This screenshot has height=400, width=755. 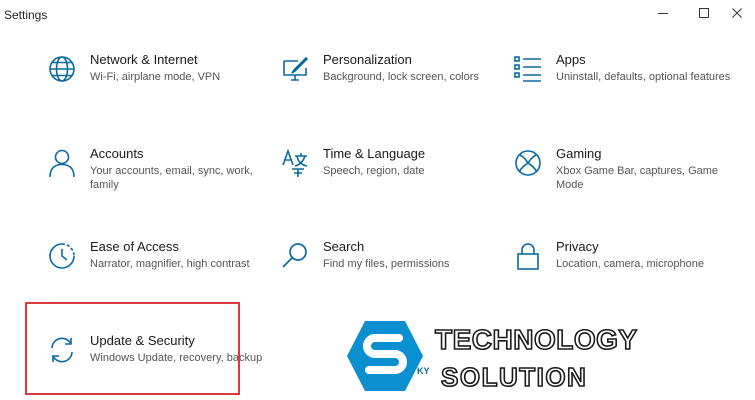 What do you see at coordinates (26, 15) in the screenshot?
I see `window-title: Settings` at bounding box center [26, 15].